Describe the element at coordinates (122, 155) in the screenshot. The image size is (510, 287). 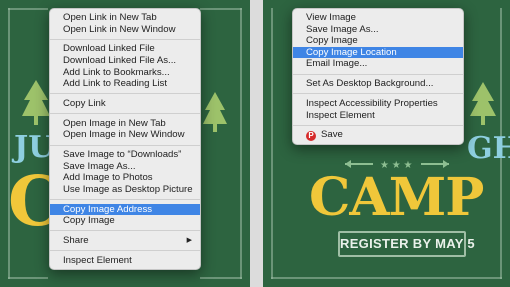
I see `menu-item-label: Save Image to “Downloads”` at that location.